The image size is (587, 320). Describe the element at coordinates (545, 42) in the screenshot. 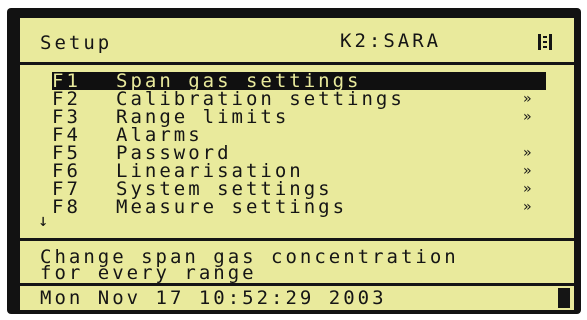

I see `list-icon` at that location.